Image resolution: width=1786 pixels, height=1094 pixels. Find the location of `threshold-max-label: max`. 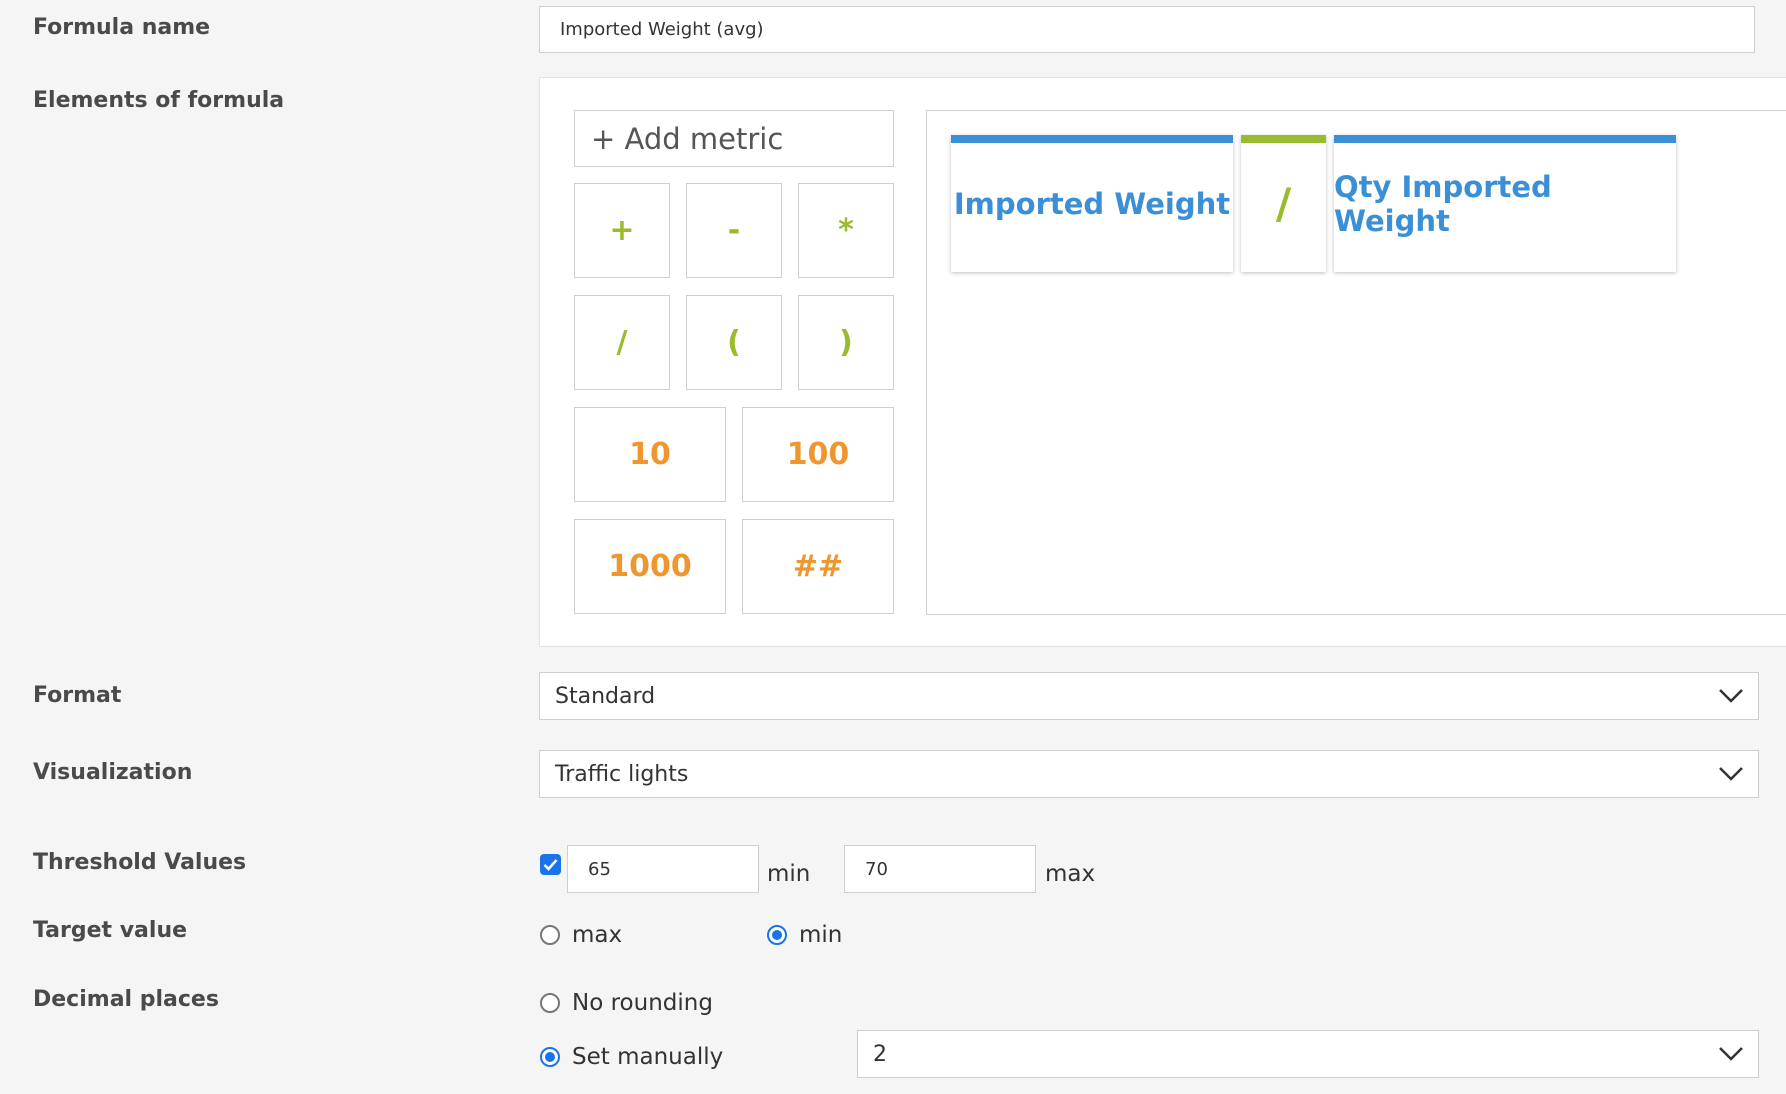

threshold-max-label: max is located at coordinates (1070, 874).